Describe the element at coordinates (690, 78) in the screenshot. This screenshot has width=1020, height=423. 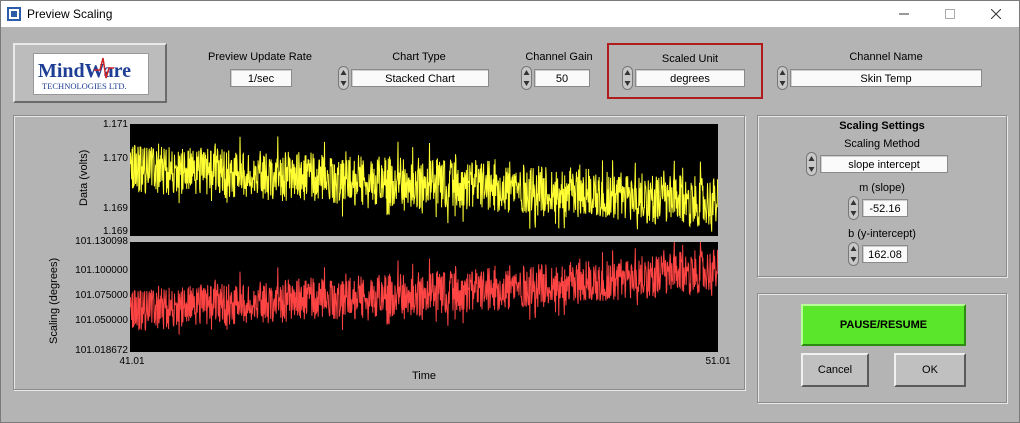
I see `scaled-unit-field: degrees` at that location.